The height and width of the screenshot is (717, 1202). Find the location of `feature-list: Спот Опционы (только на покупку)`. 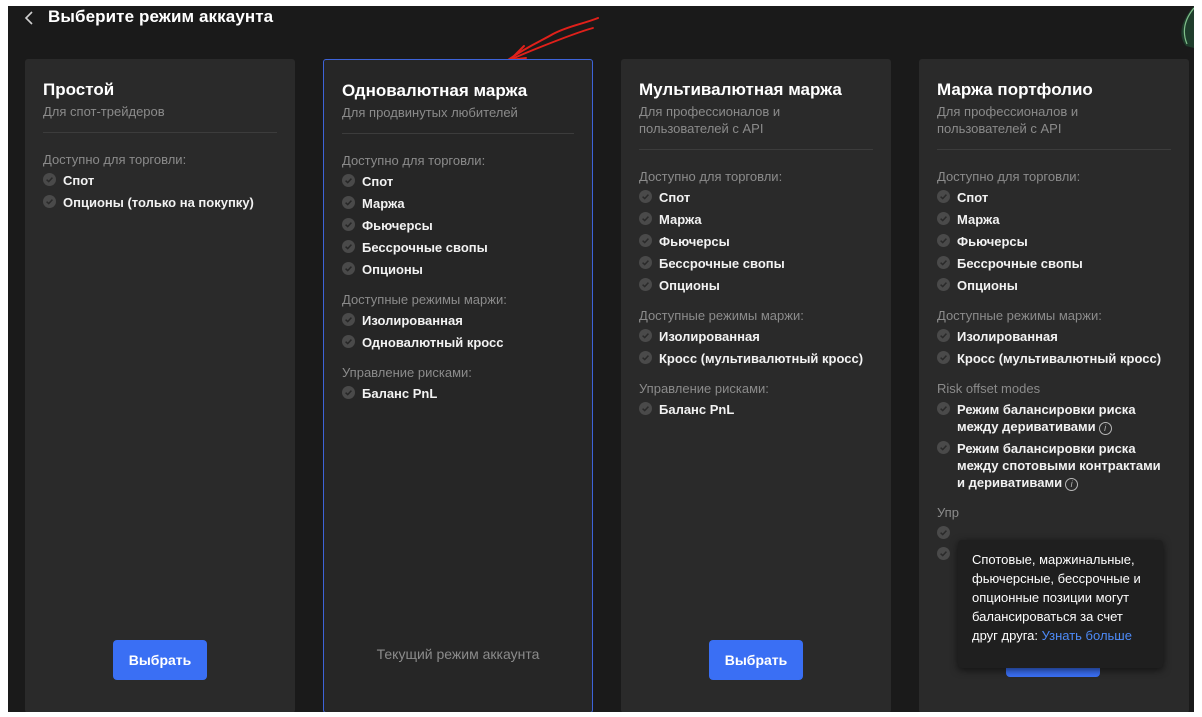

feature-list: Спот Опционы (только на покупку) is located at coordinates (160, 191).